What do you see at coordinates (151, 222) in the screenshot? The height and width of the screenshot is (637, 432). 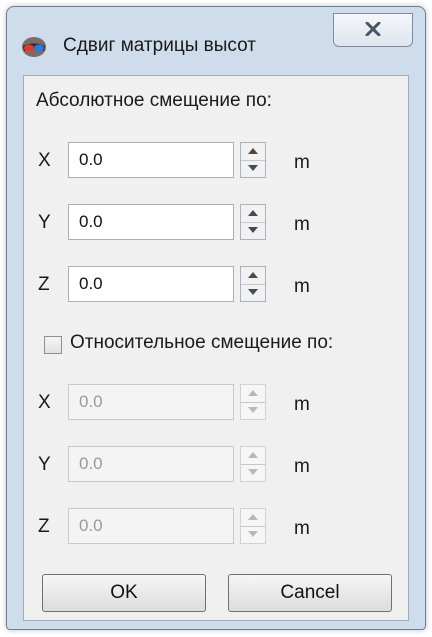 I see `abs-y-input: 0.0` at bounding box center [151, 222].